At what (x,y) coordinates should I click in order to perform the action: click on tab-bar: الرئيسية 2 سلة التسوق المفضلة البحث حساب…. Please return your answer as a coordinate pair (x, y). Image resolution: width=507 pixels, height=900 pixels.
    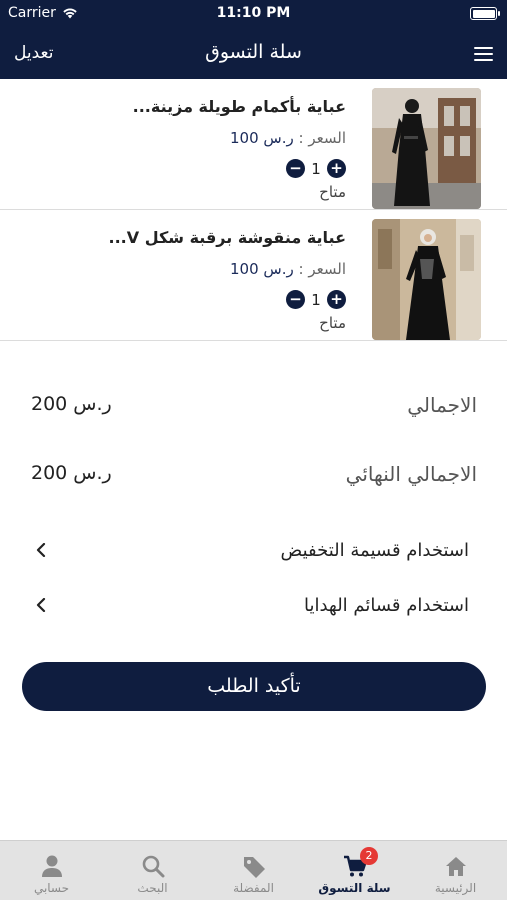
    Looking at the image, I should click on (253, 870).